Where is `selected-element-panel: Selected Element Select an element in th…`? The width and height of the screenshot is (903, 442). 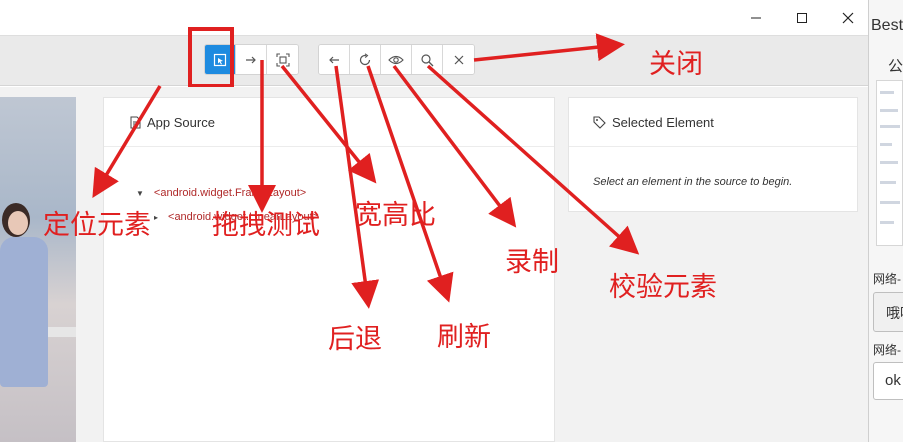
selected-element-panel: Selected Element Select an element in th… is located at coordinates (713, 154).